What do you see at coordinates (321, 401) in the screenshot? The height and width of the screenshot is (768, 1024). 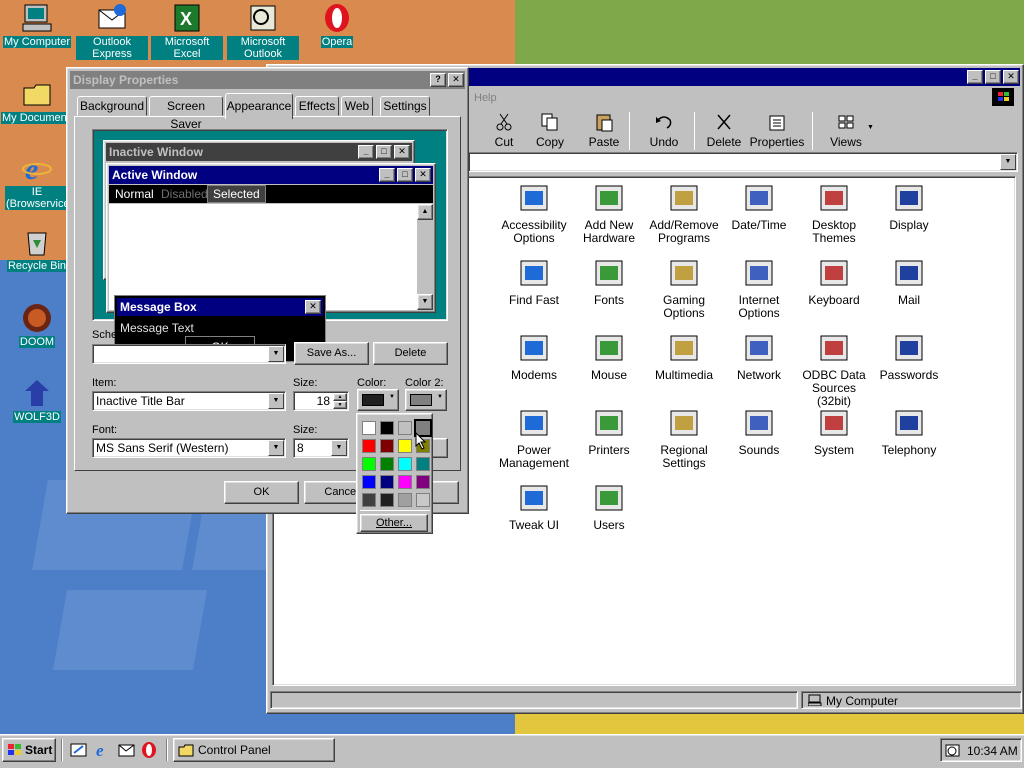 I see `item-size-stepper: 18 ▲ ▼` at bounding box center [321, 401].